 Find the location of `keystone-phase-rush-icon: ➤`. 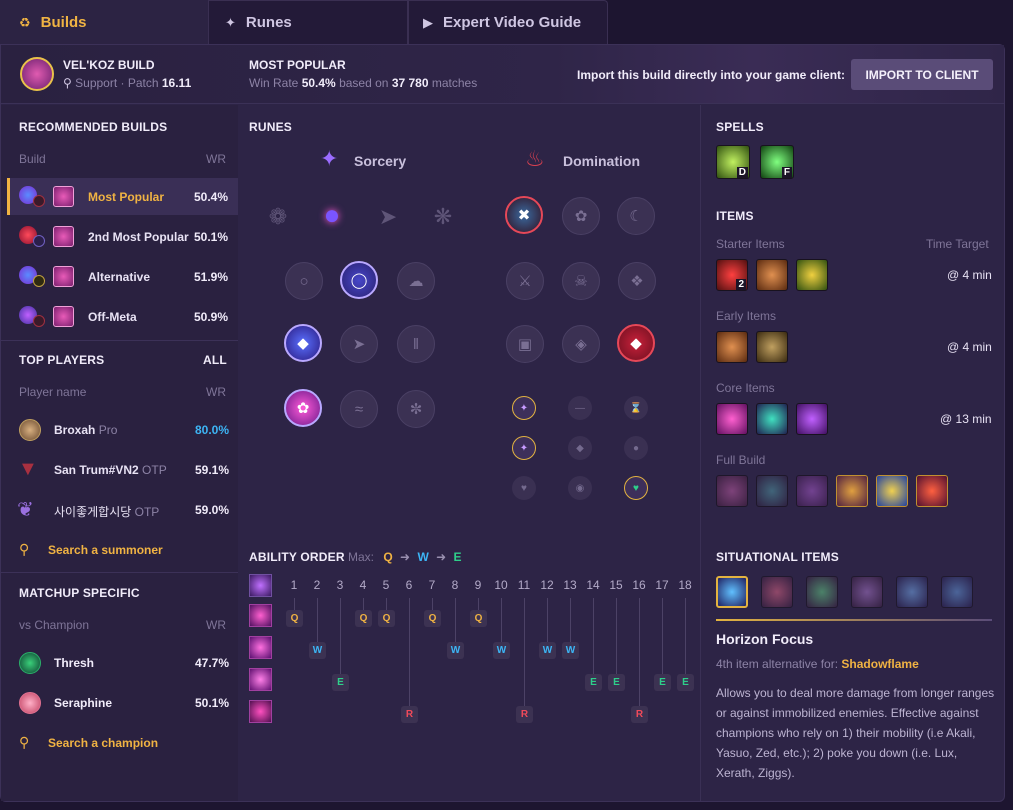

keystone-phase-rush-icon: ➤ is located at coordinates (388, 217).